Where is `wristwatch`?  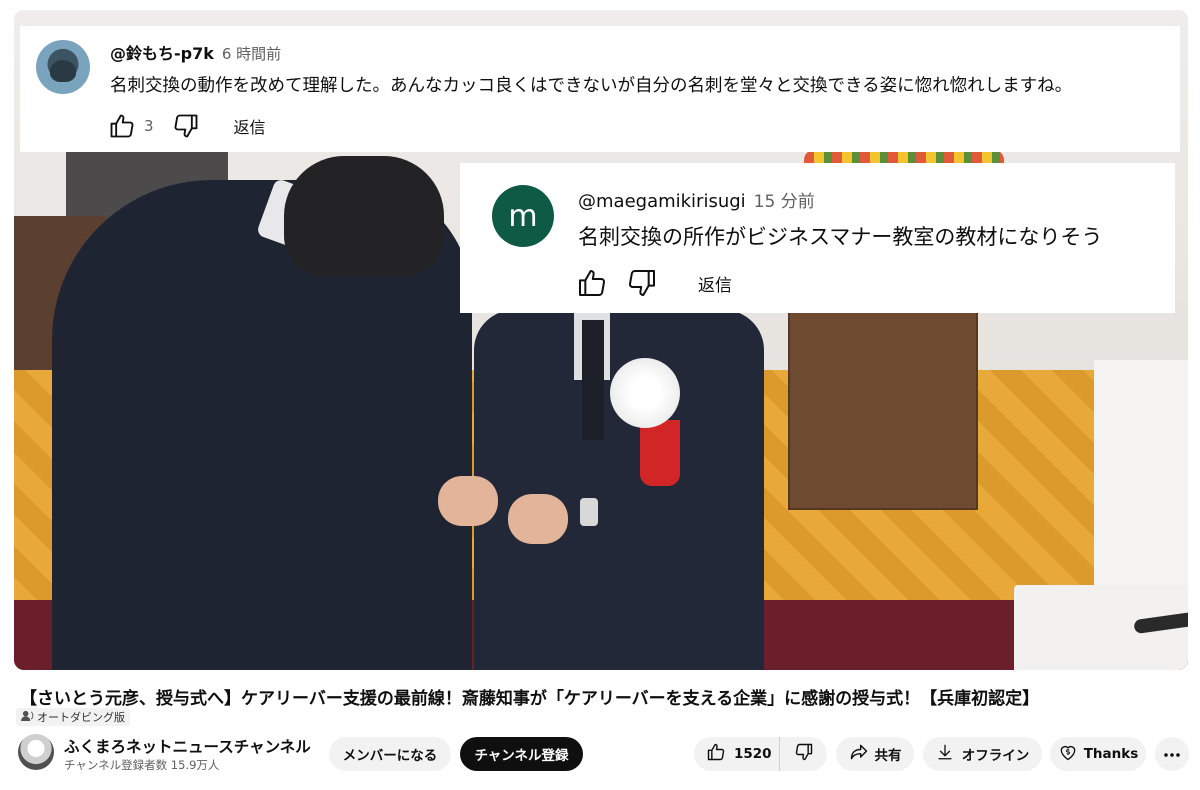 wristwatch is located at coordinates (589, 512).